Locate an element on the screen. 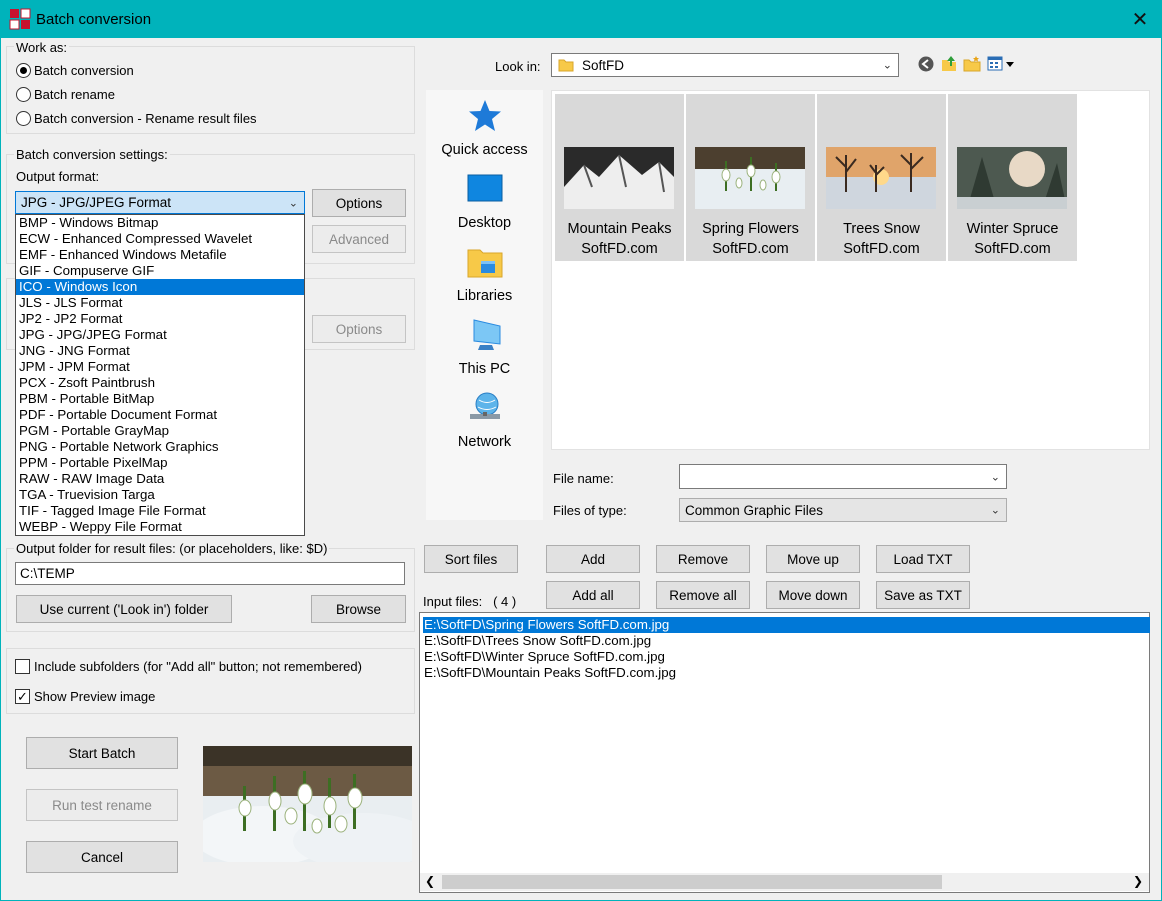 The height and width of the screenshot is (901, 1162). run-test-rename-button: Run test rename is located at coordinates (102, 805).